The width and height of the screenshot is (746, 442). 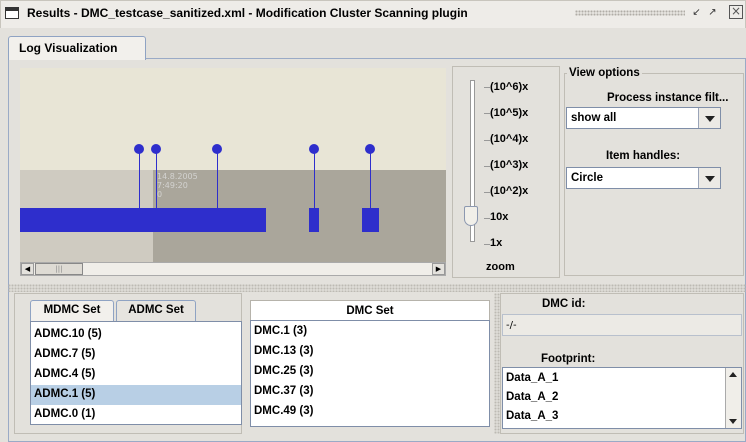 I want to click on item-handles-label: Item handles:, so click(x=643, y=156).